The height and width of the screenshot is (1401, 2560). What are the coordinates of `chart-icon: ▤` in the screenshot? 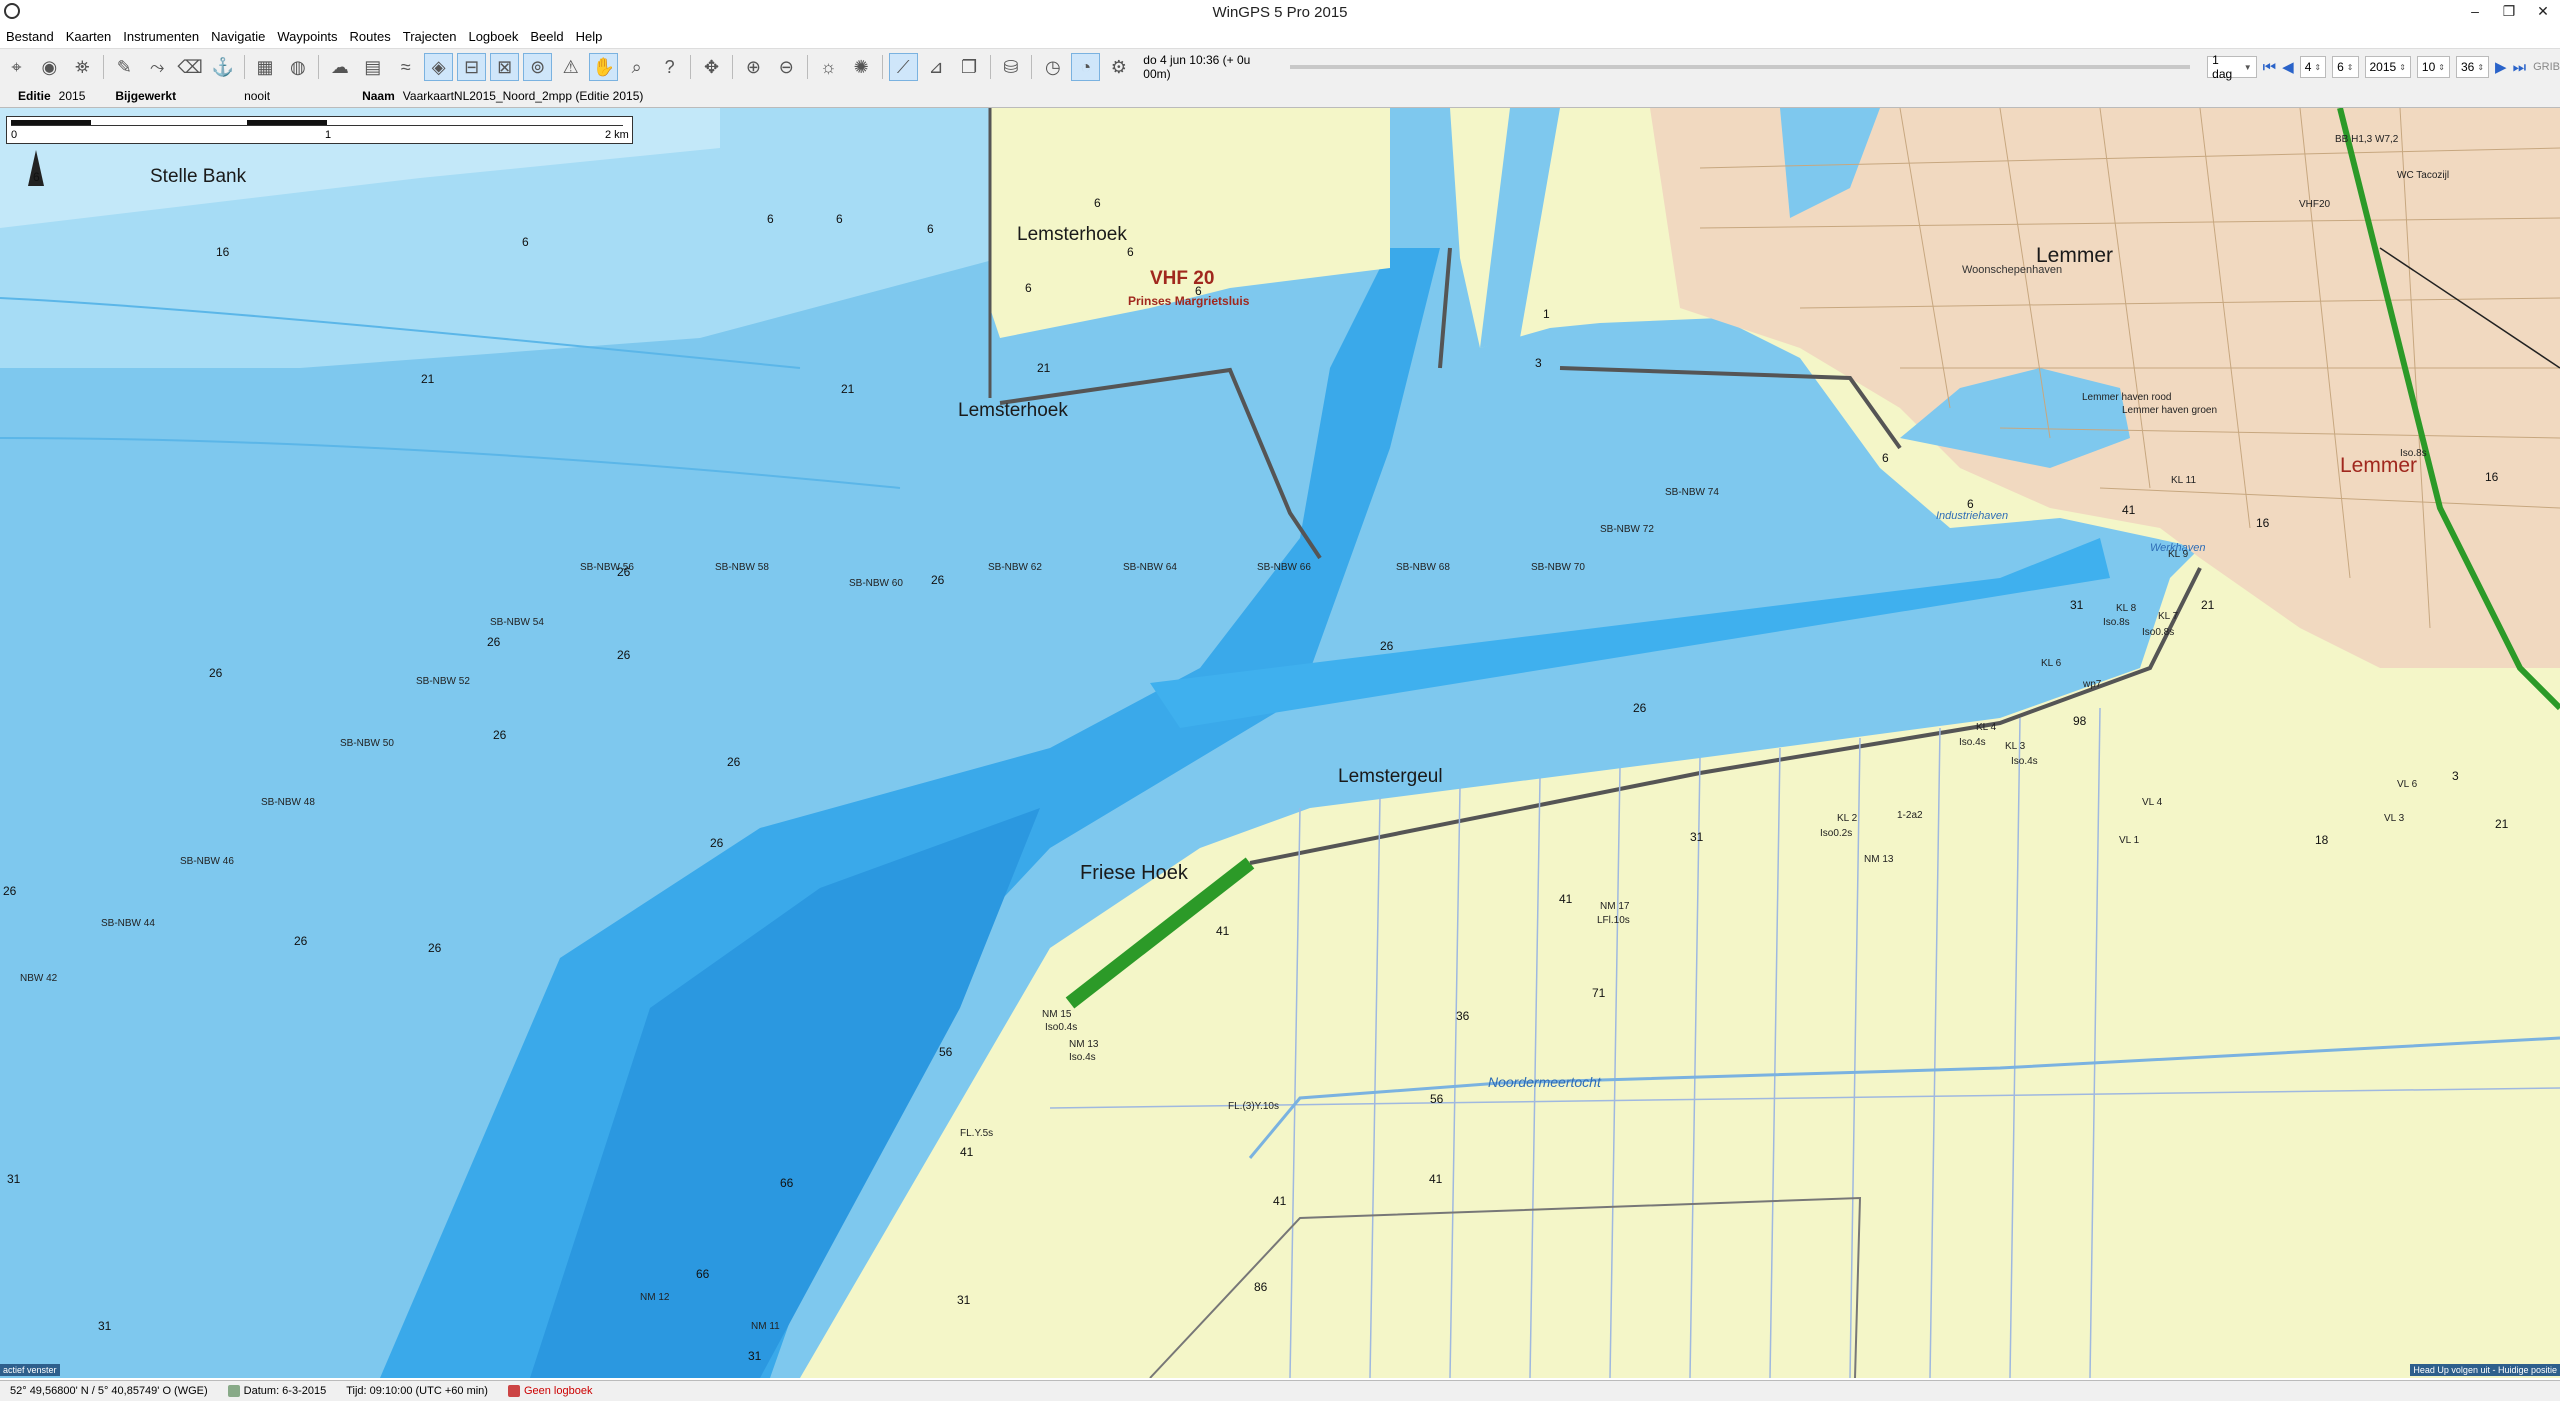 It's located at (372, 67).